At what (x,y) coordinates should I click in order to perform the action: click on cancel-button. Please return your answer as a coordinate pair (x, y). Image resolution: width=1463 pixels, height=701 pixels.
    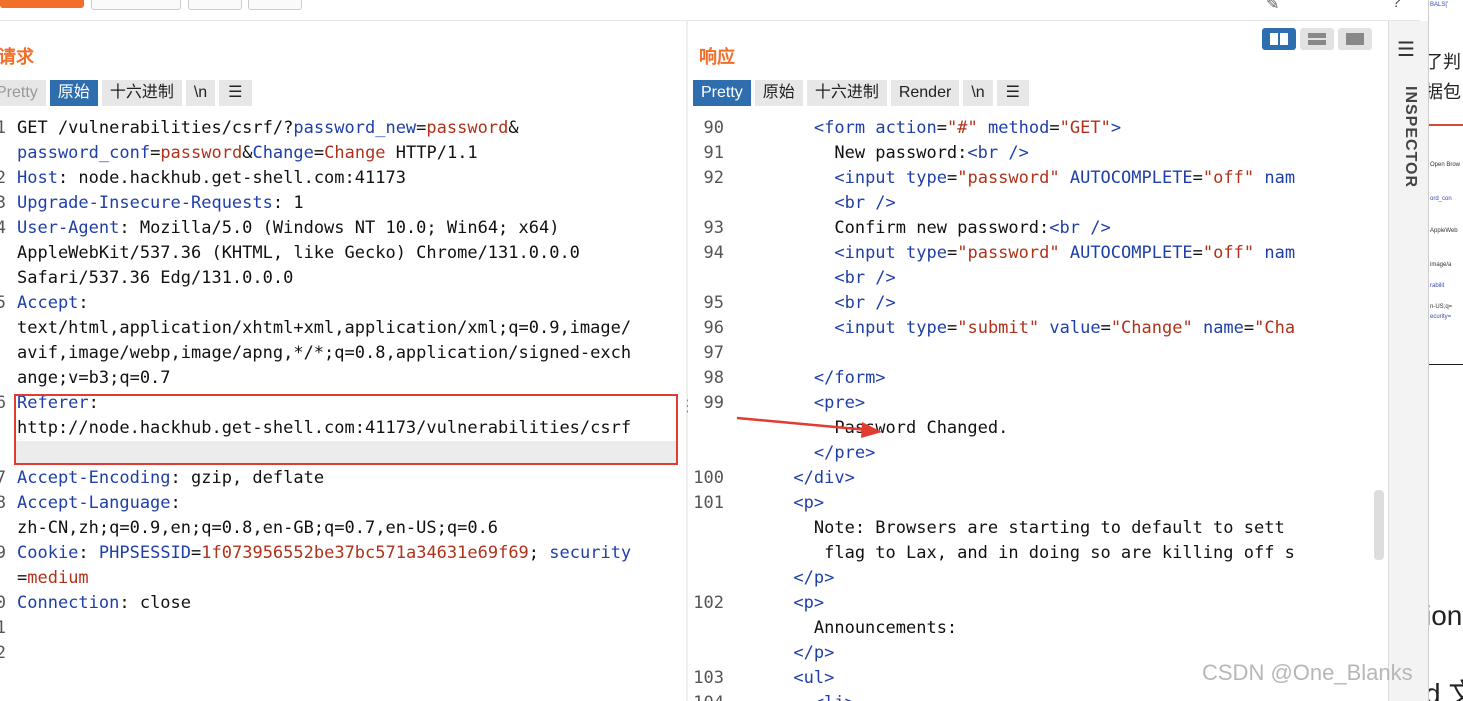
    Looking at the image, I should click on (136, 5).